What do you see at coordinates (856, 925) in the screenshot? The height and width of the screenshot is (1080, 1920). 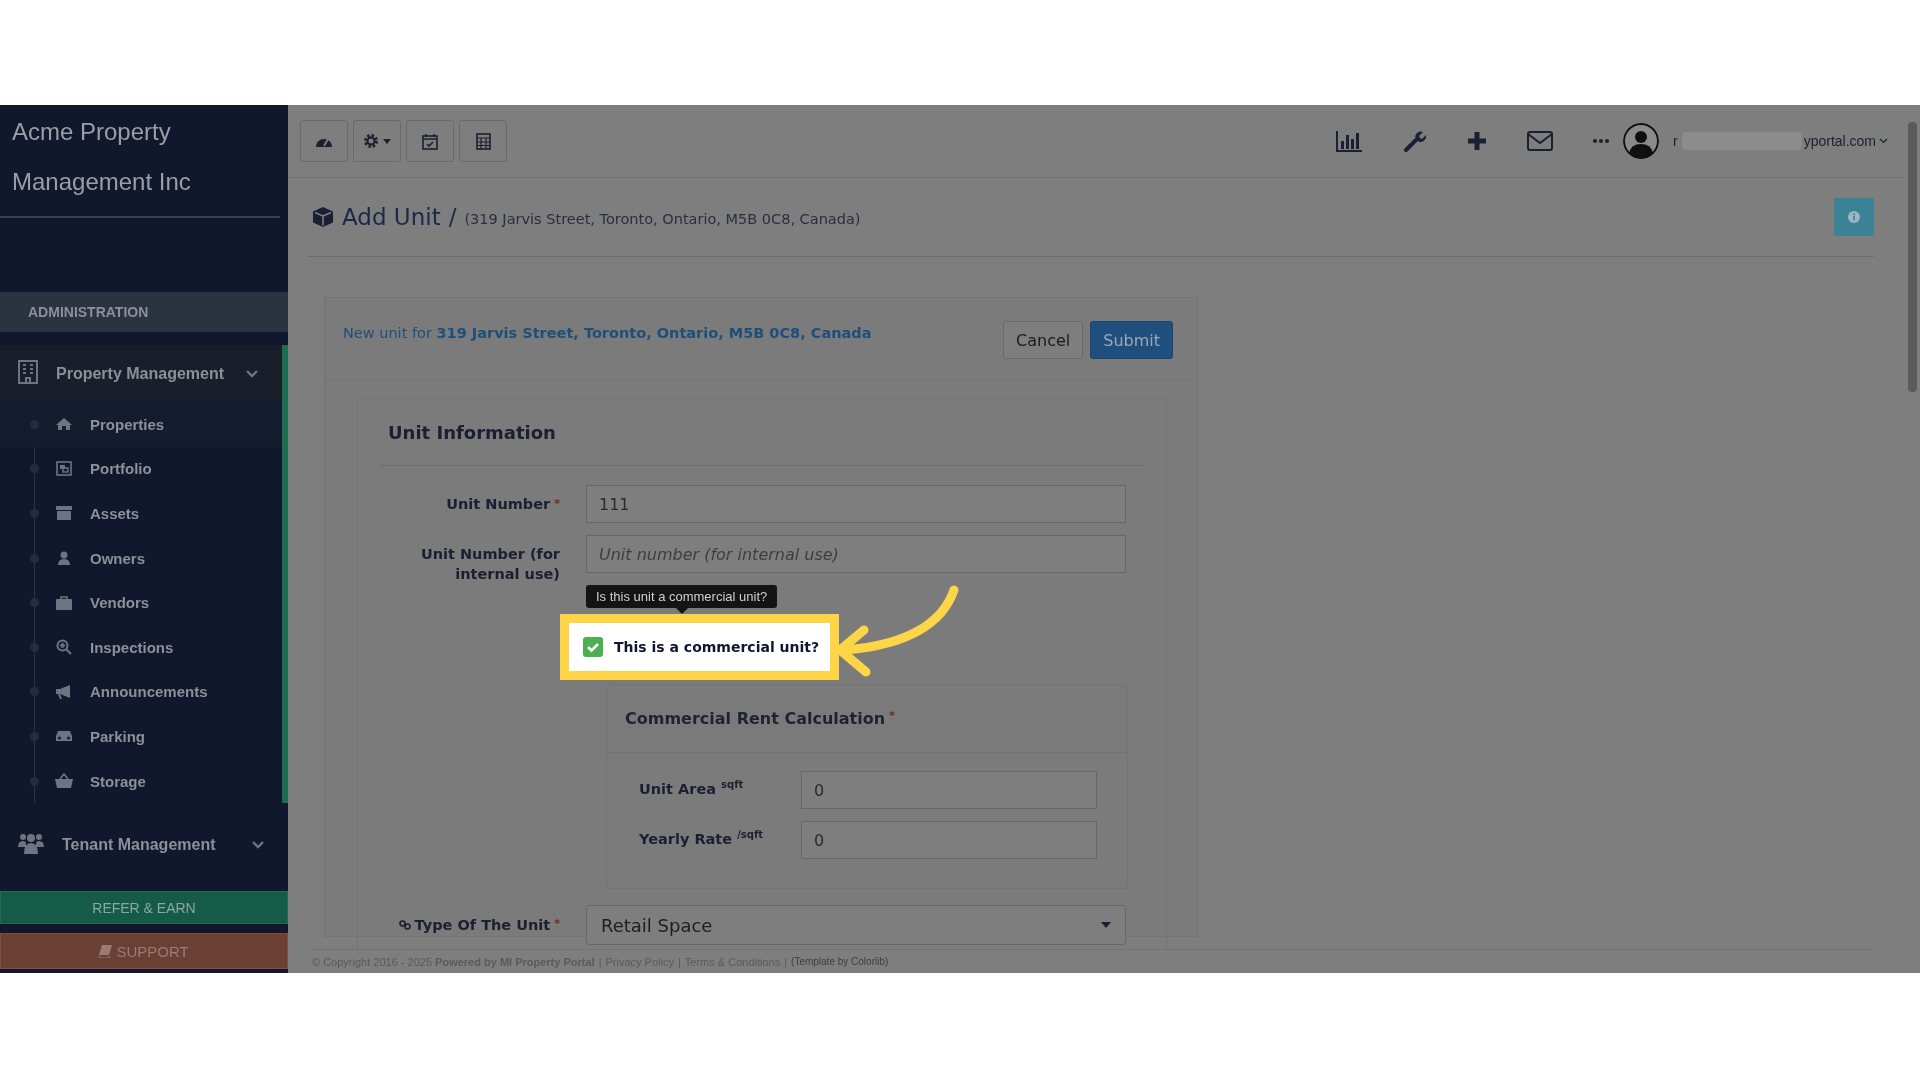 I see `unit-type-dropdown: Retail Space` at bounding box center [856, 925].